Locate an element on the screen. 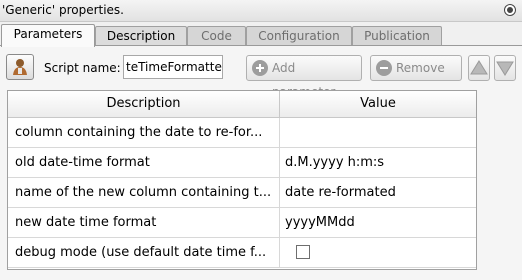 The width and height of the screenshot is (522, 280). column-header-description: Description is located at coordinates (144, 104).